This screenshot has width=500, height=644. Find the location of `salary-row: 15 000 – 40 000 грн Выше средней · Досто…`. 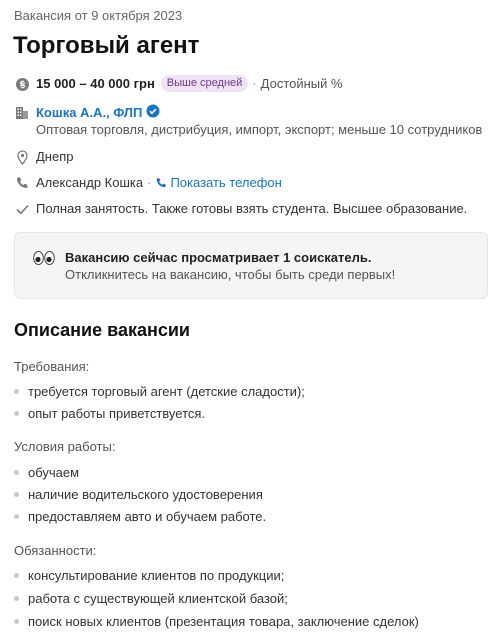

salary-row: 15 000 – 40 000 грн Выше средней · Досто… is located at coordinates (178, 84).